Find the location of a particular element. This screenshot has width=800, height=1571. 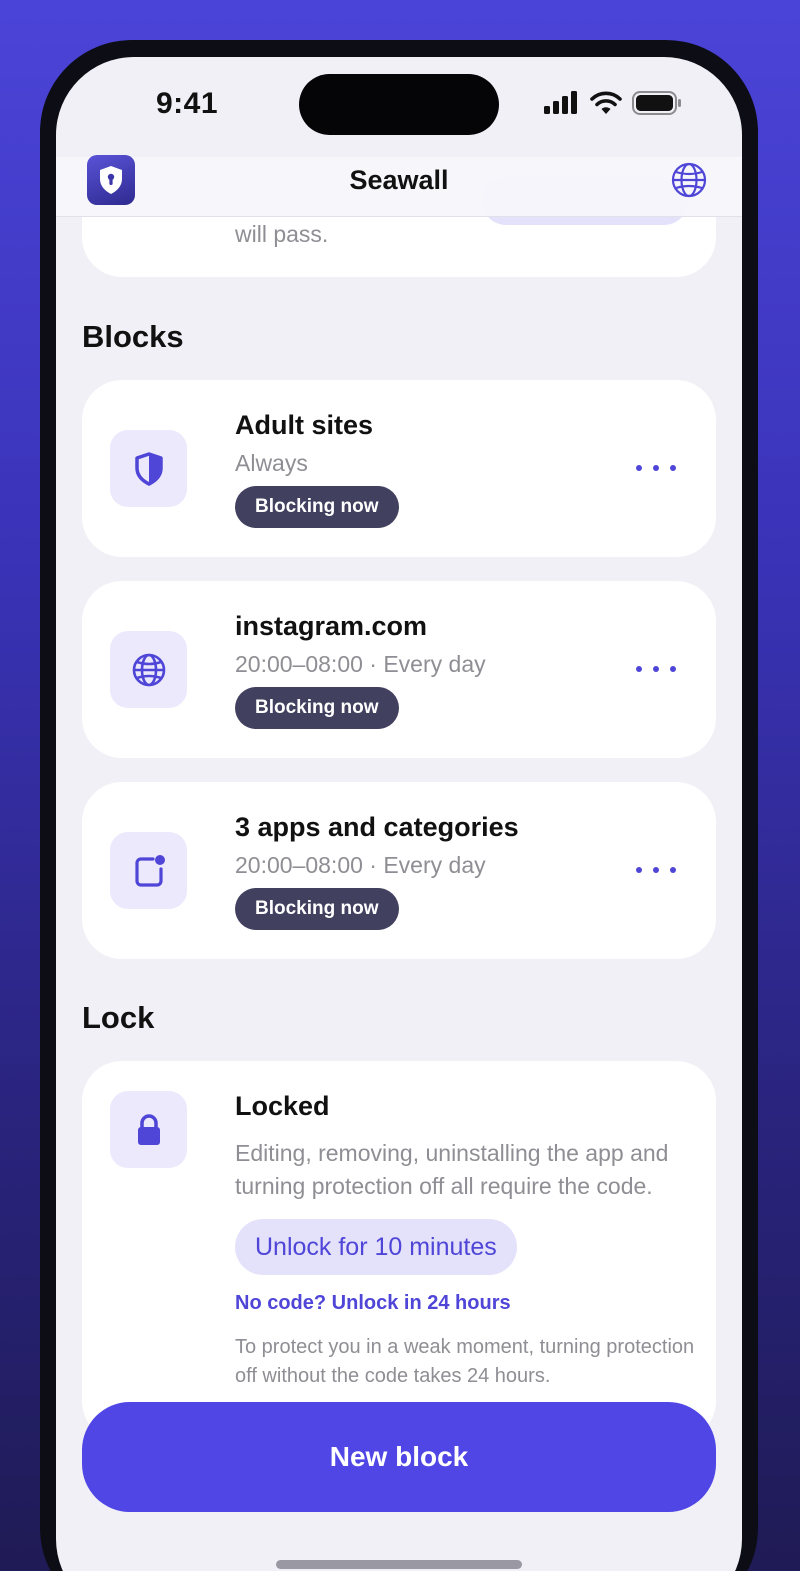

globe-button is located at coordinates (689, 182).